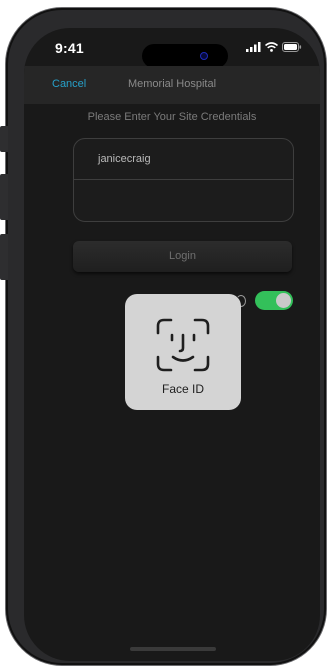  What do you see at coordinates (182, 256) in the screenshot?
I see `login-button: Login` at bounding box center [182, 256].